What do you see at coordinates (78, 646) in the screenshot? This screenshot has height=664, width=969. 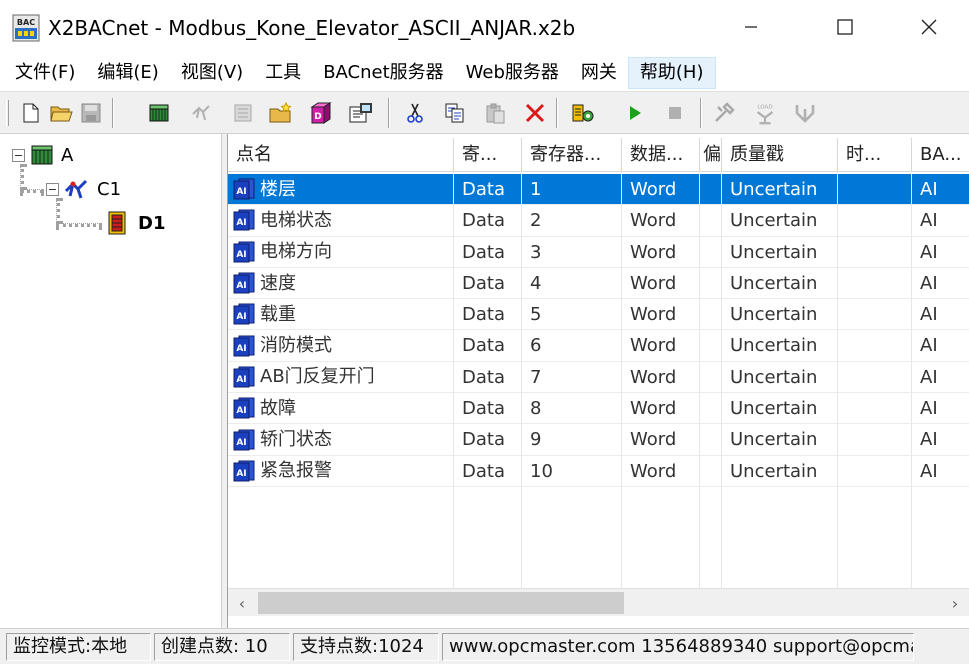 I see `status-mode: 监控模式:本地` at bounding box center [78, 646].